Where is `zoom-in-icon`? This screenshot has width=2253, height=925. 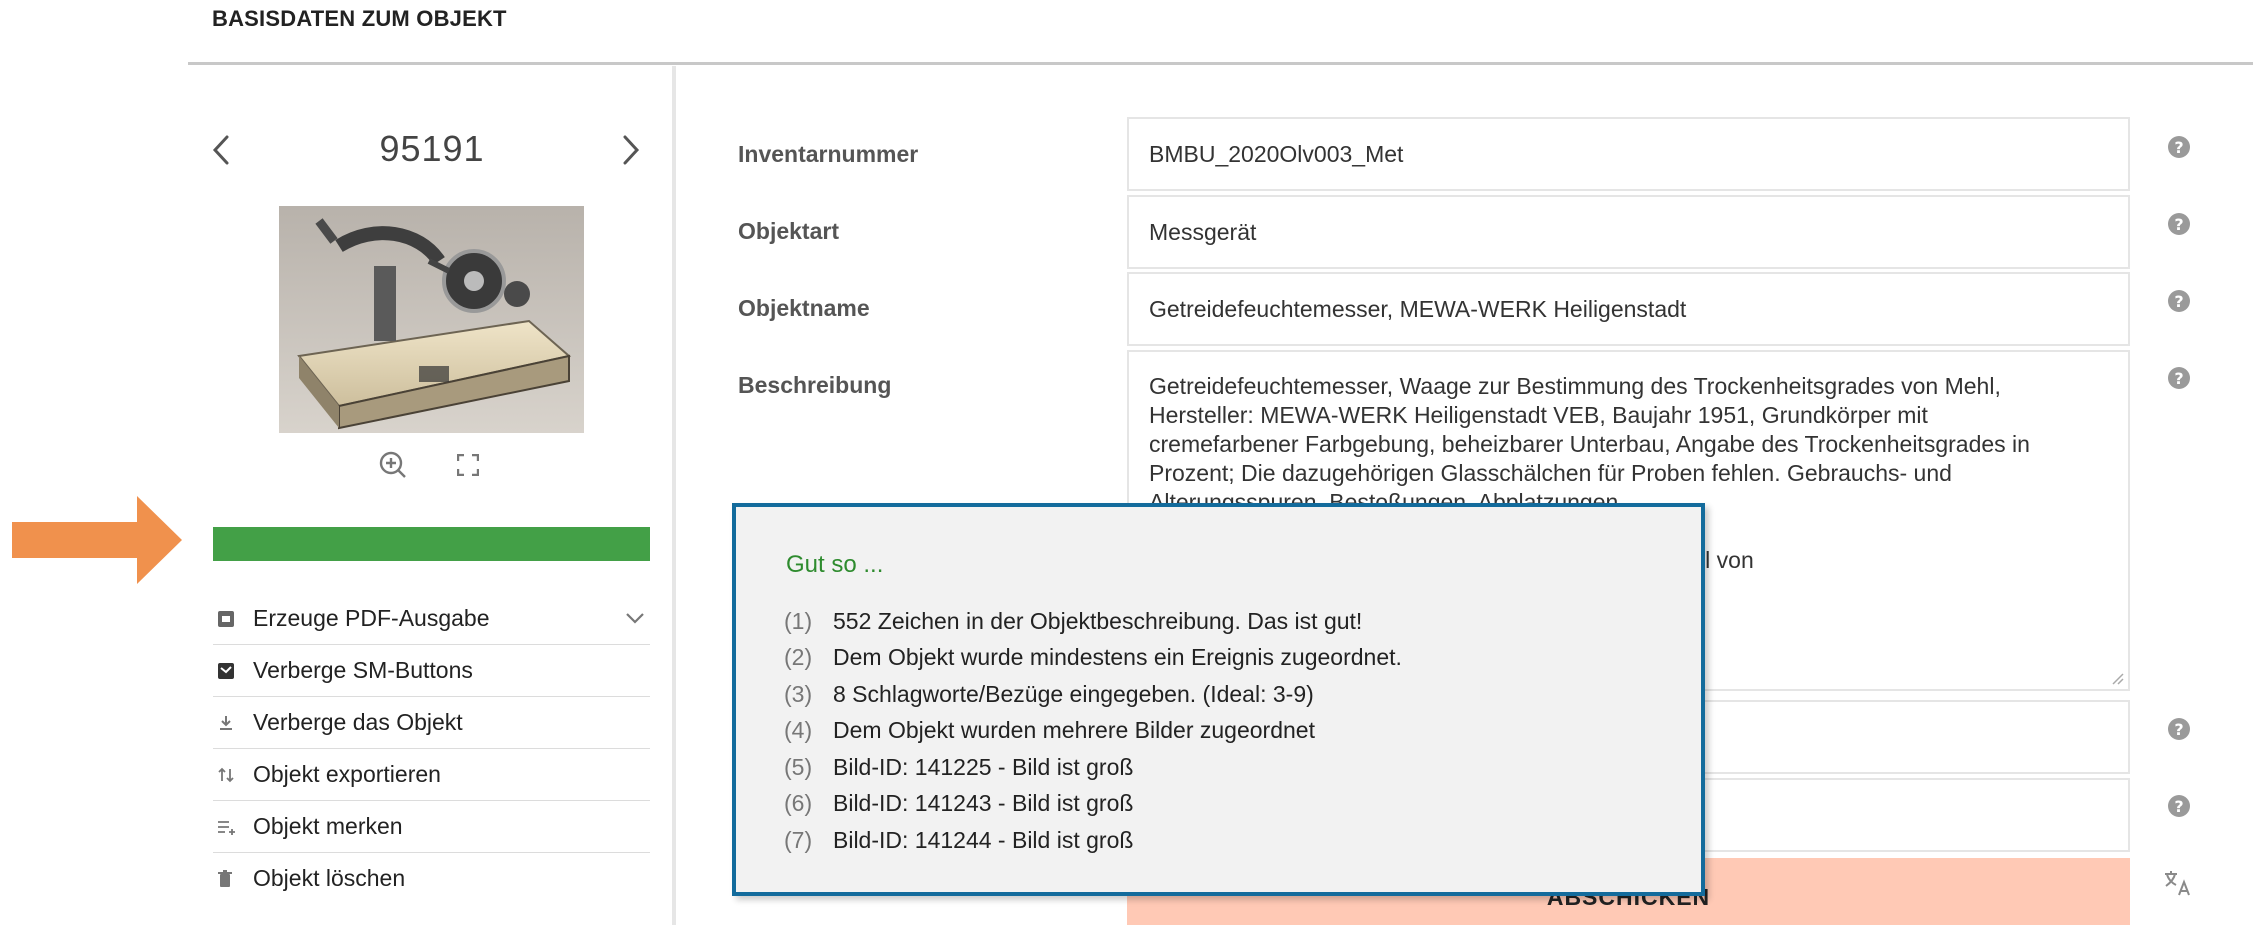
zoom-in-icon is located at coordinates (392, 464).